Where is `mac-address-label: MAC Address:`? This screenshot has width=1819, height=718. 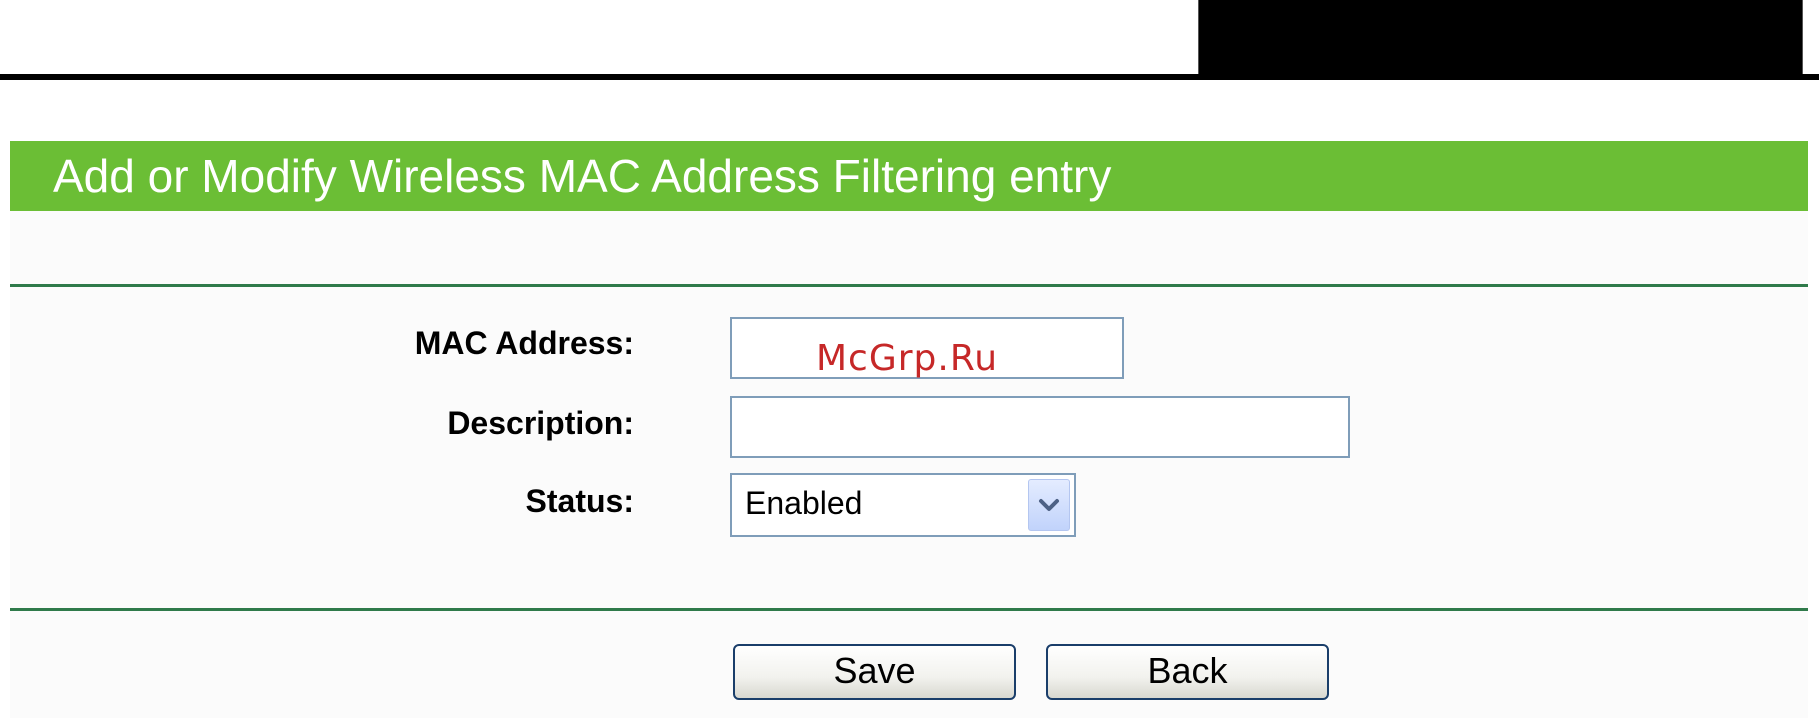 mac-address-label: MAC Address: is located at coordinates (524, 343).